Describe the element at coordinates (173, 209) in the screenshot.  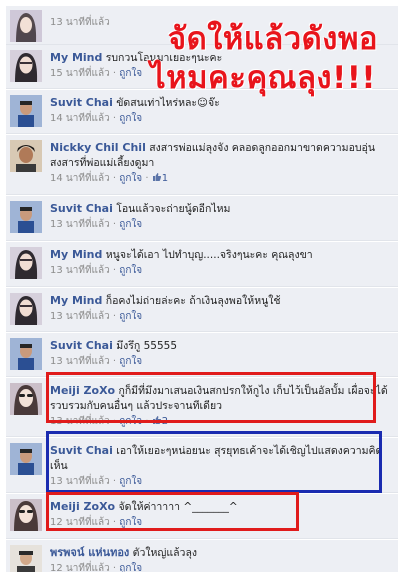
I see `comment-text: โอนแล้วจะถ่ายนู้ดอีกไหม` at that location.